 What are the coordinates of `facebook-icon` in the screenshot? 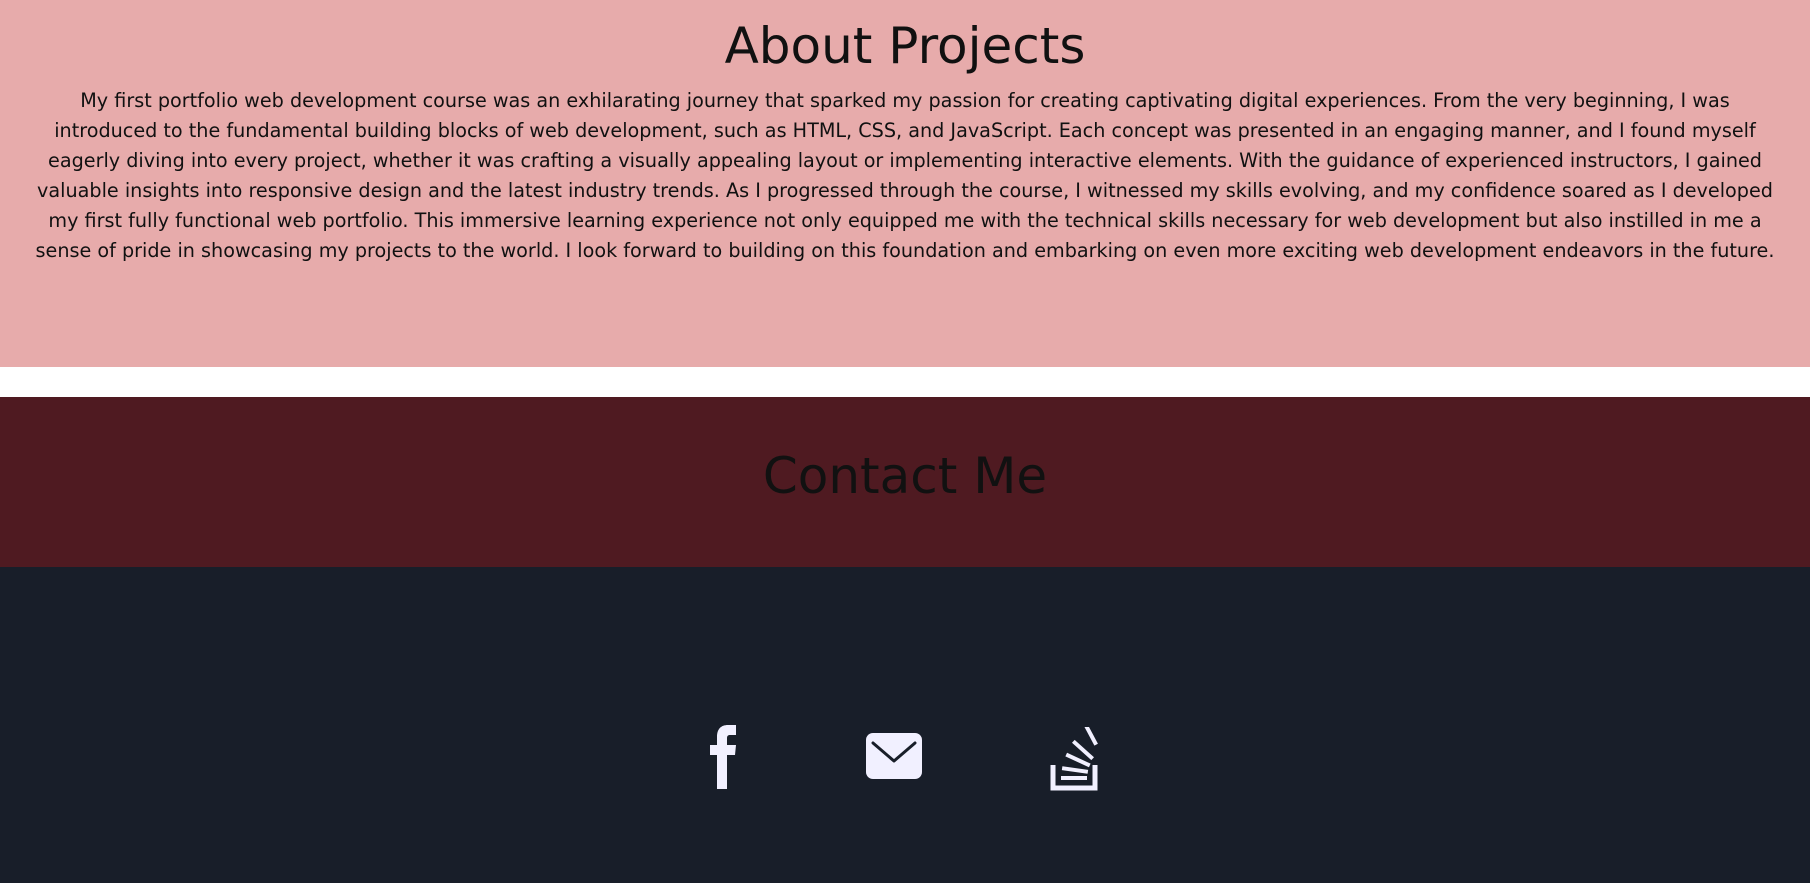 It's located at (723, 757).